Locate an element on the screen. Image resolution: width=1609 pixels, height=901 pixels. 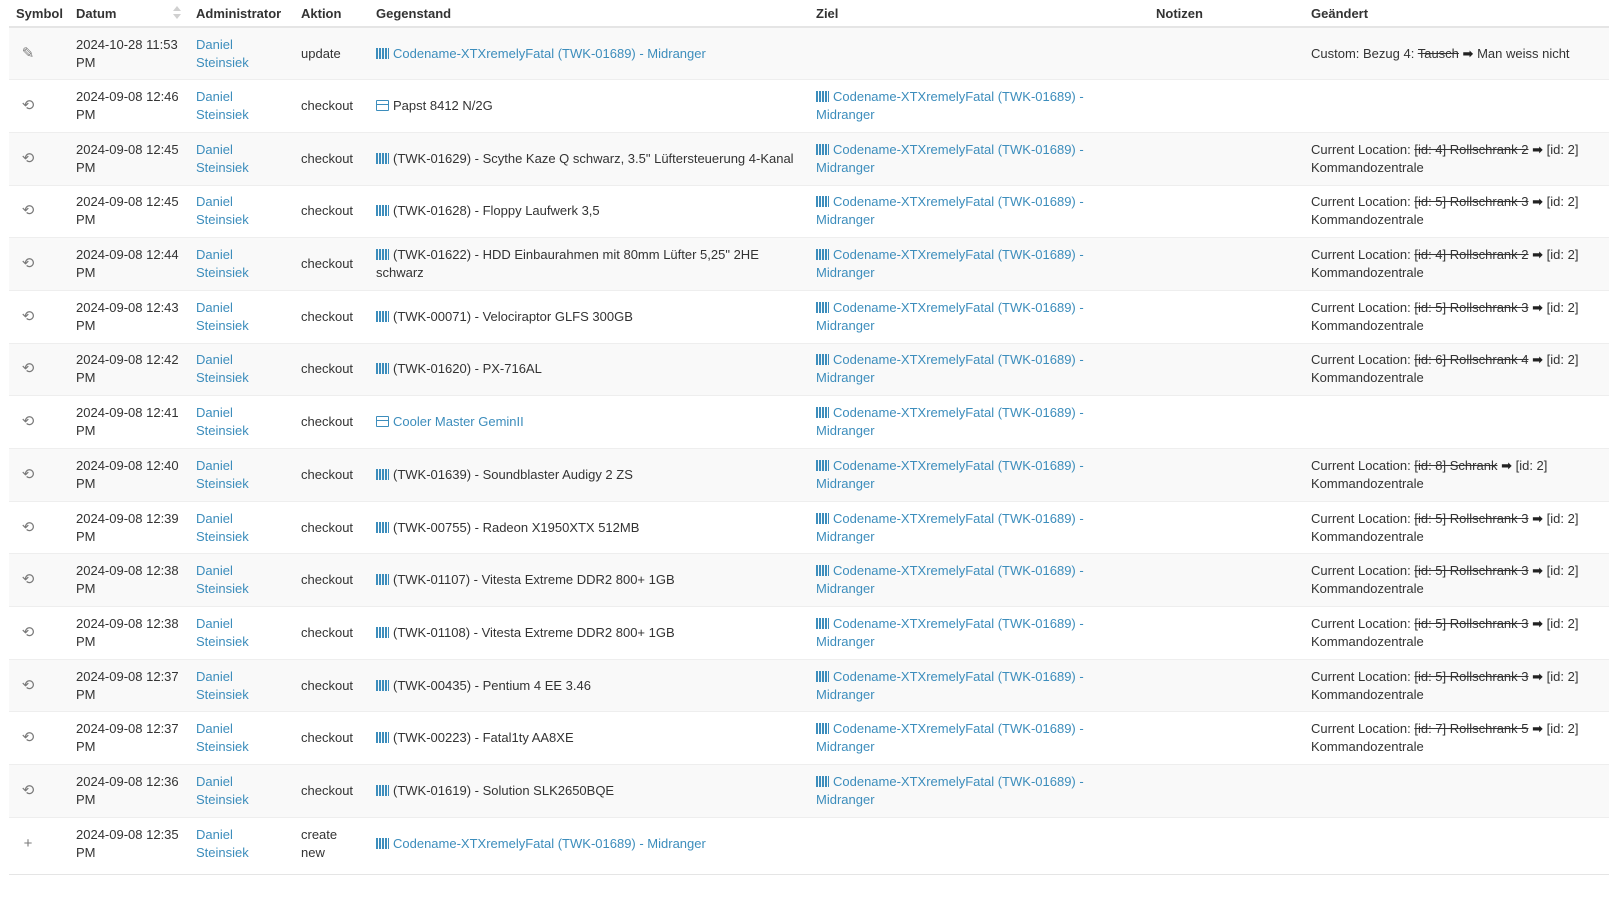
row-item-cell: (TWK-00071) - Velociraptor GLFS 300GB is located at coordinates (589, 316).